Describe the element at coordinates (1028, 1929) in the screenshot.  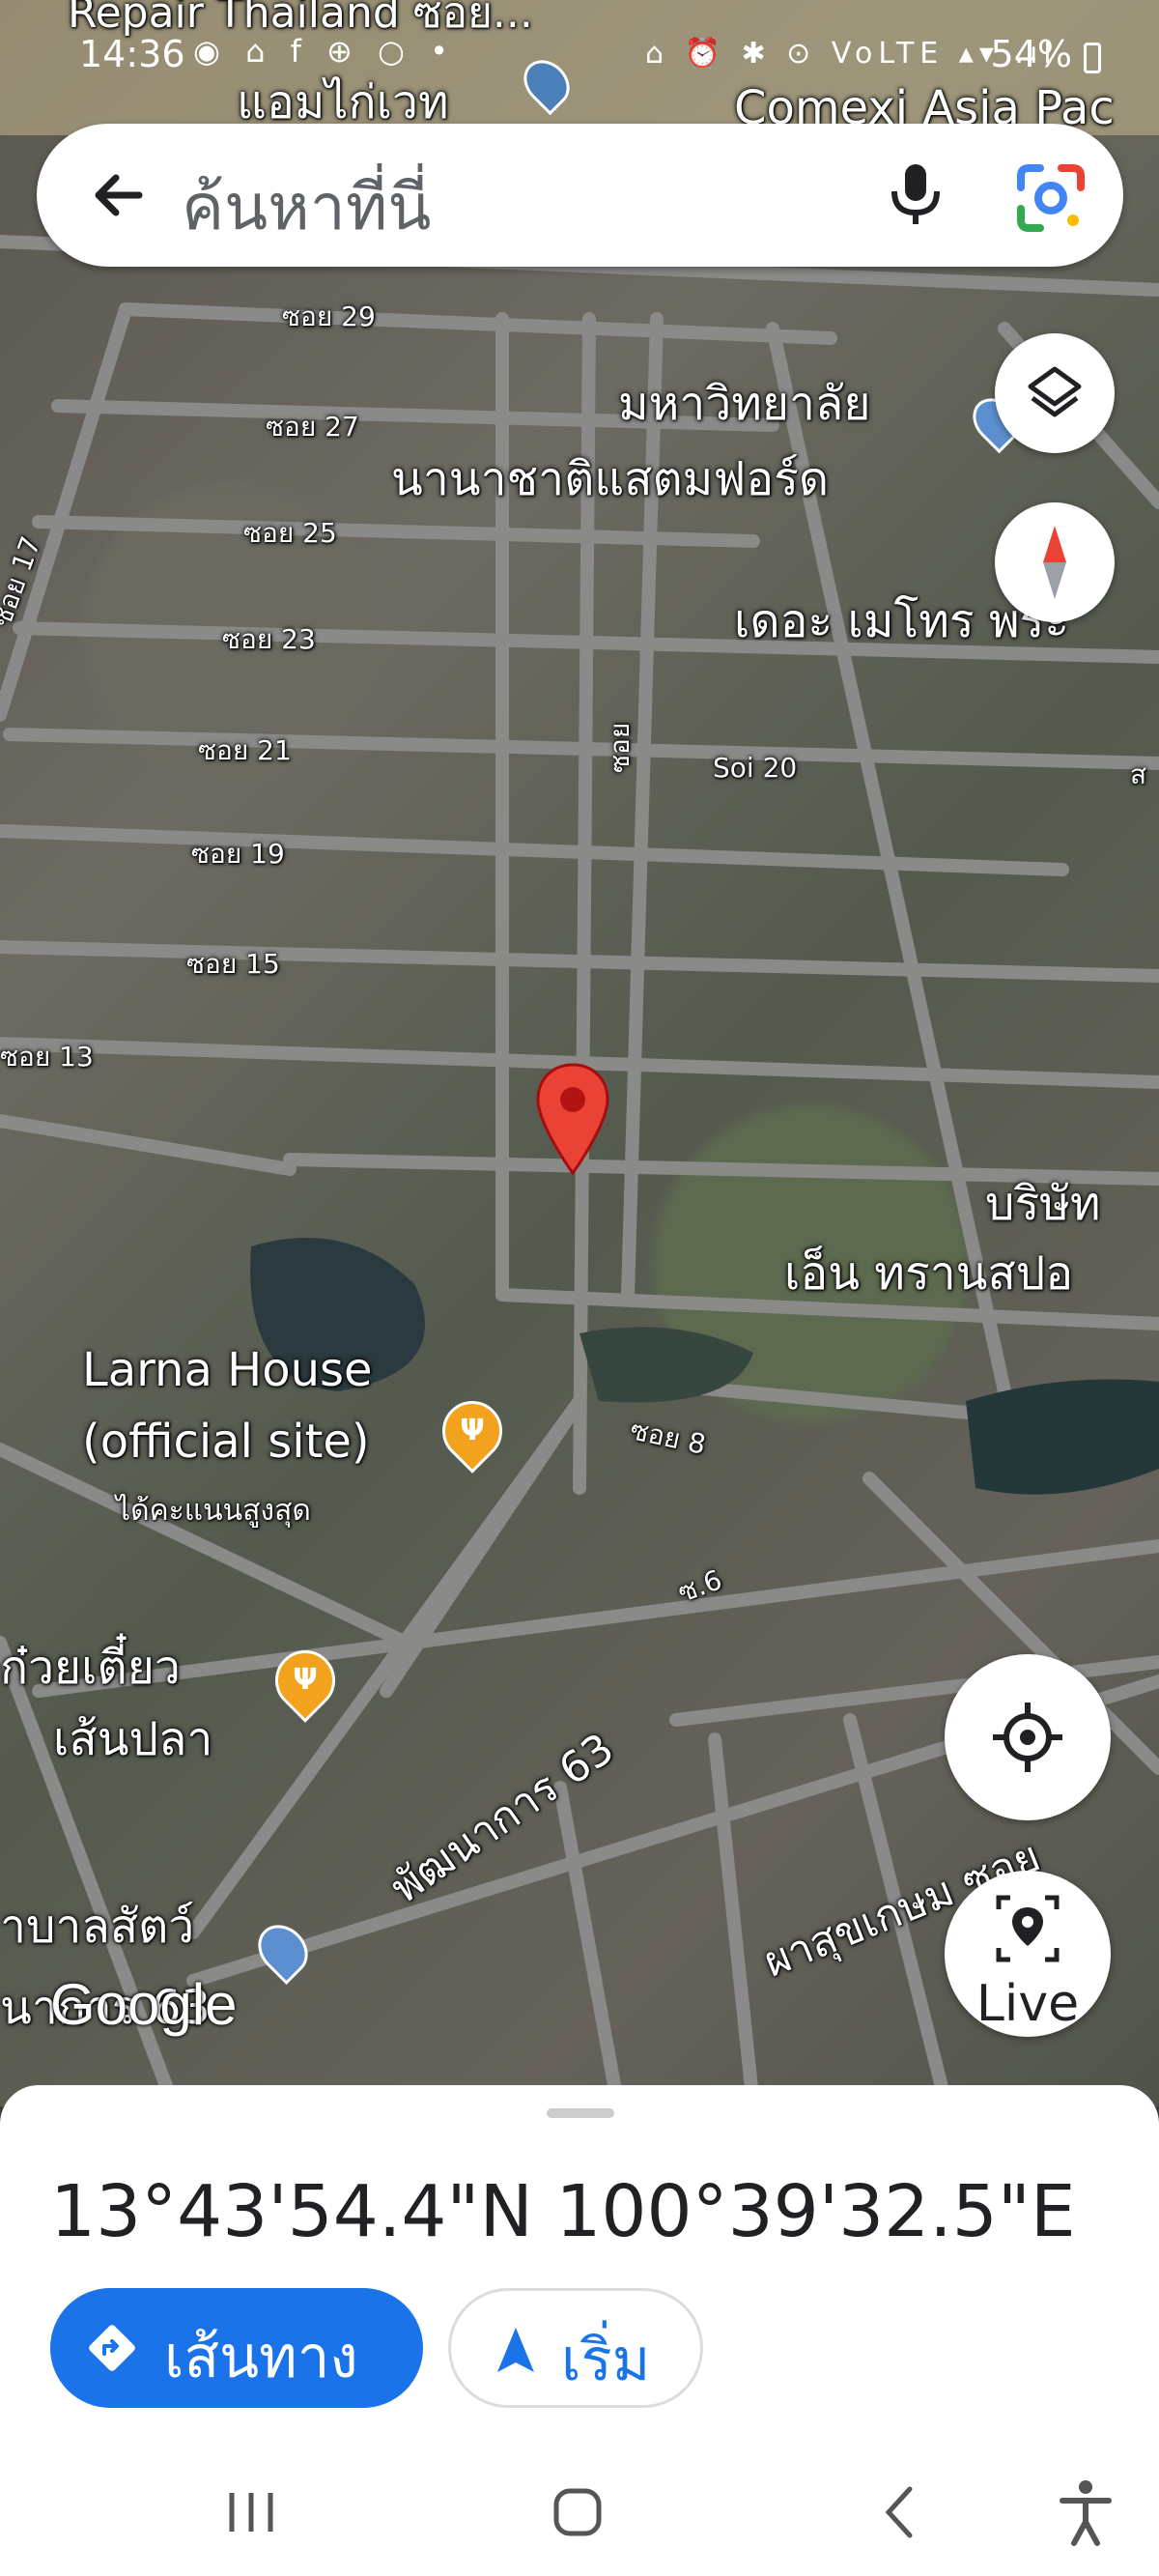
I see `live-view-icon` at that location.